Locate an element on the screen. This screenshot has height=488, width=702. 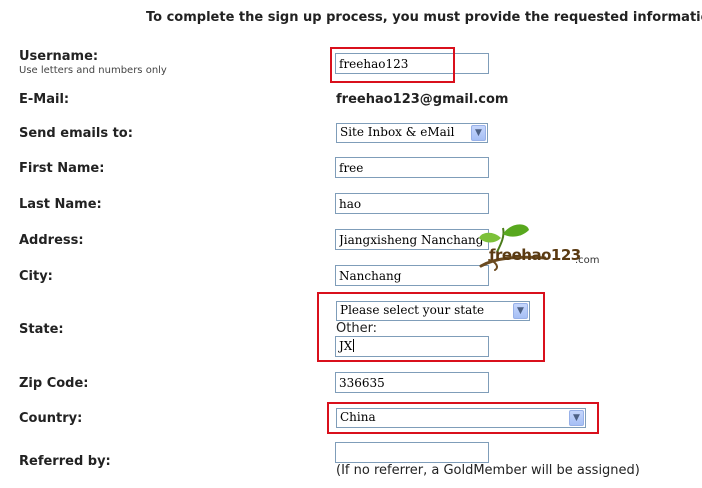
last-name-label: Last Name: is located at coordinates (60, 204).